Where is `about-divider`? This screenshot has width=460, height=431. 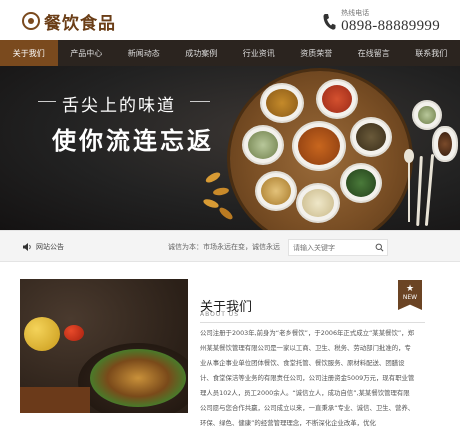 about-divider is located at coordinates (312, 322).